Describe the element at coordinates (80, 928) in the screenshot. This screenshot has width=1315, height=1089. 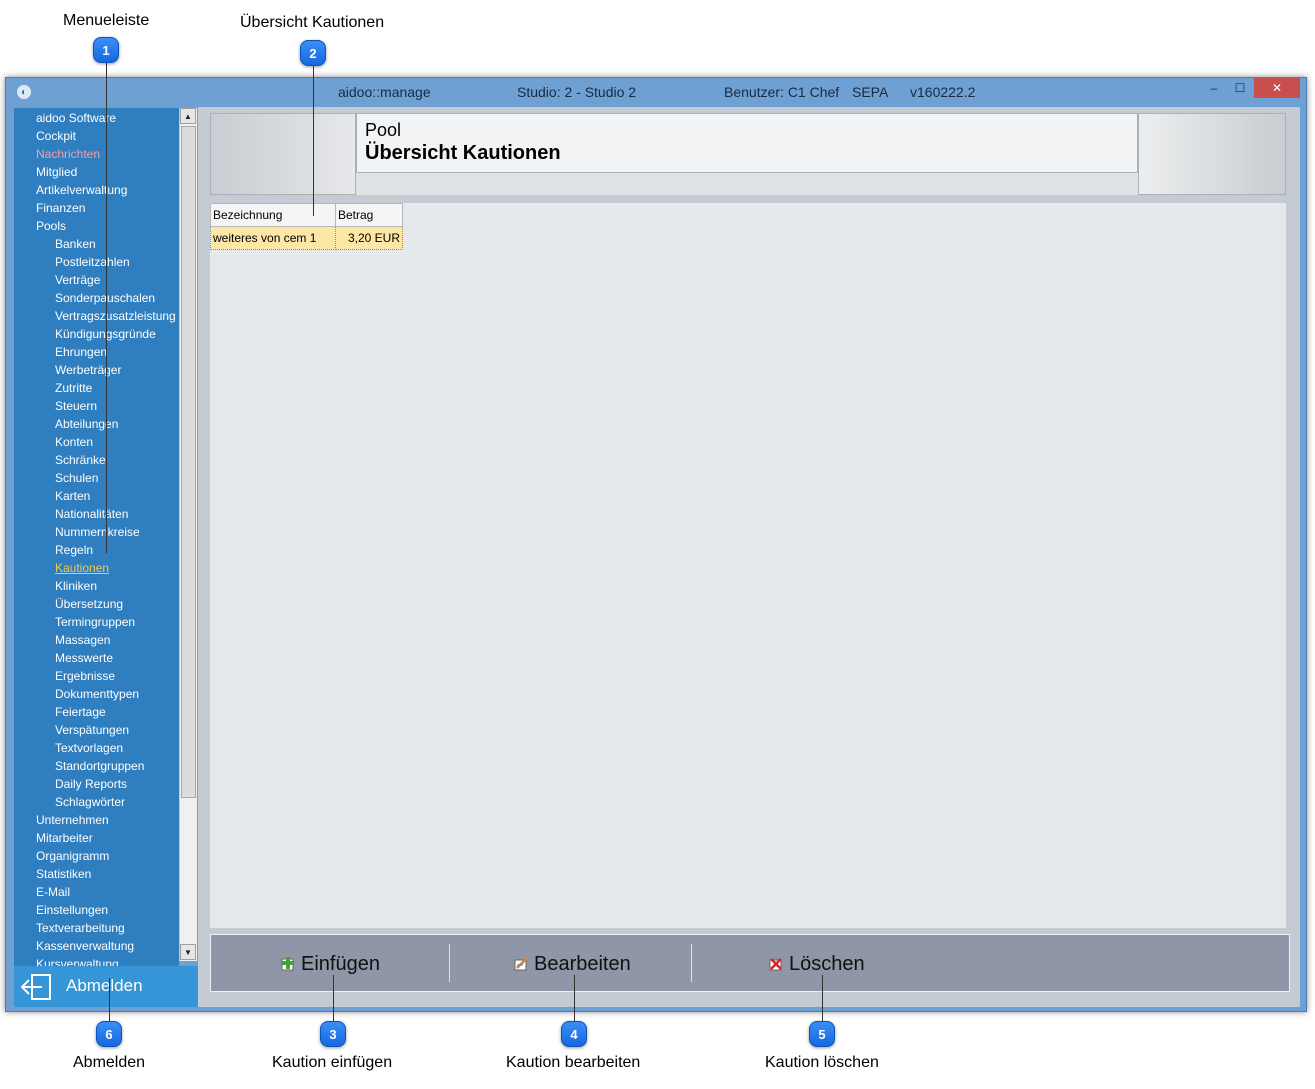
I see `sidebar-item-textverarbeitung: Textverarbeitung` at that location.